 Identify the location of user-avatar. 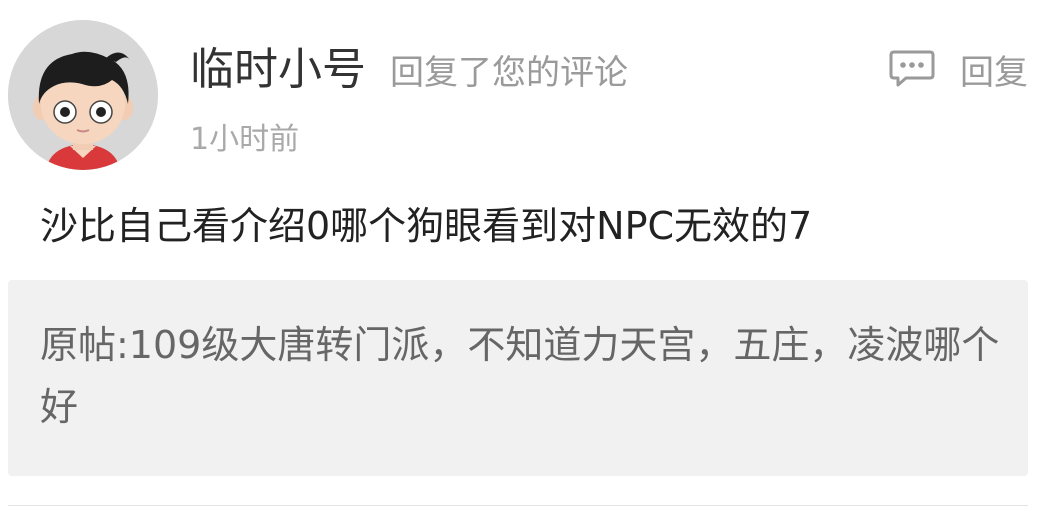
(83, 95).